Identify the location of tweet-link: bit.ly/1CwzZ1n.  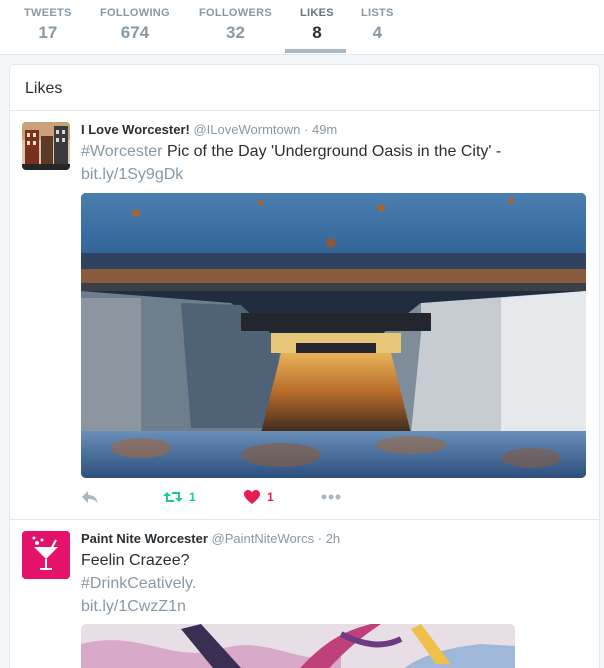
(133, 606).